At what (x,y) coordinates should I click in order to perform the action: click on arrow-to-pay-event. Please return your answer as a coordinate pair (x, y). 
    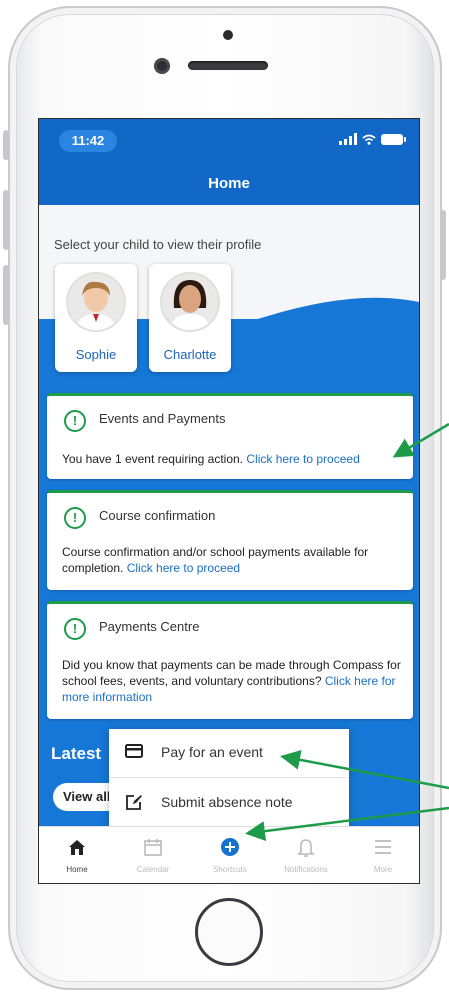
    Looking at the image, I should click on (364, 769).